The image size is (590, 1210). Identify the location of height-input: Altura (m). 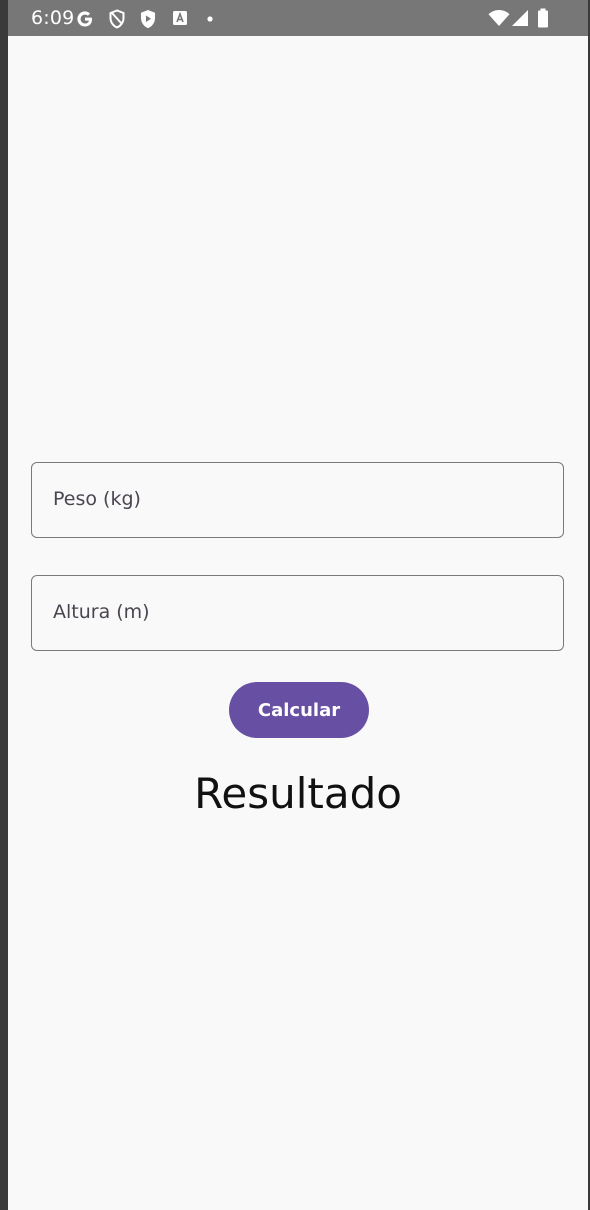
(297, 613).